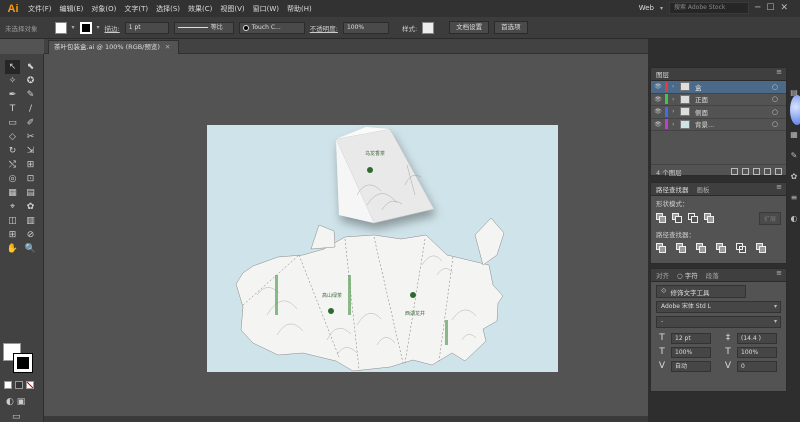  Describe the element at coordinates (30, 235) in the screenshot. I see `slice-tool-icon: ⊘` at that location.